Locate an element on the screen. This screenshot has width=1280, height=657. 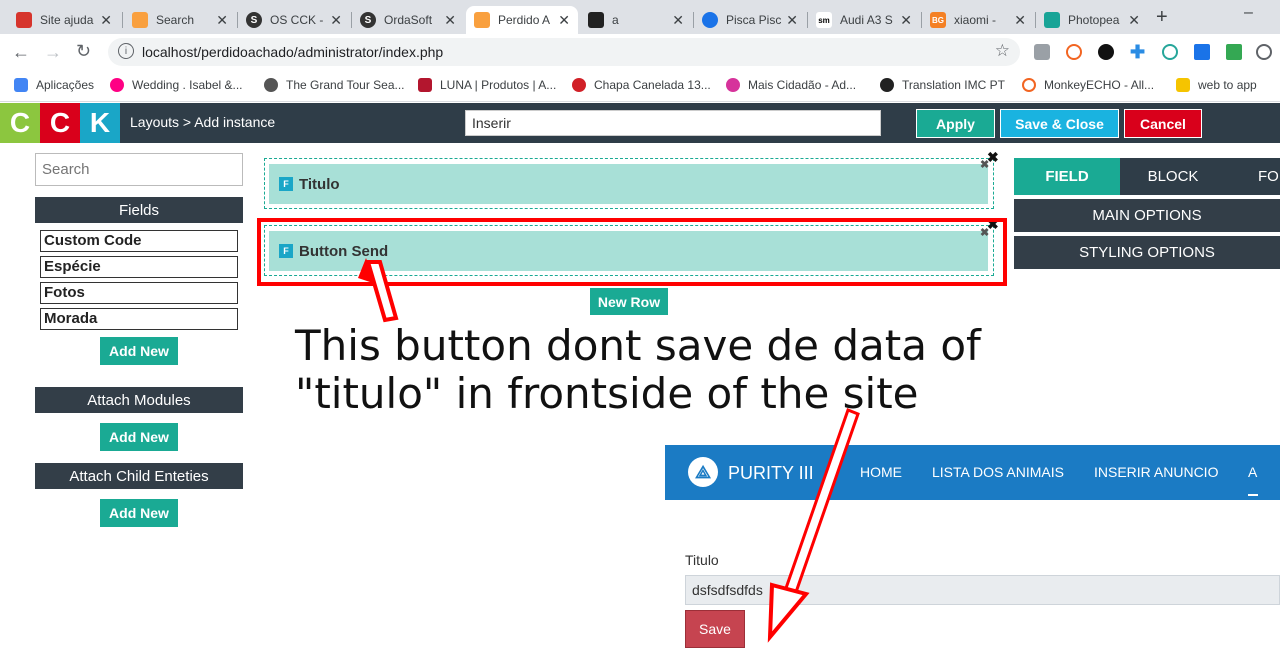
annotation-arrow-down is located at coordinates (821, 502).